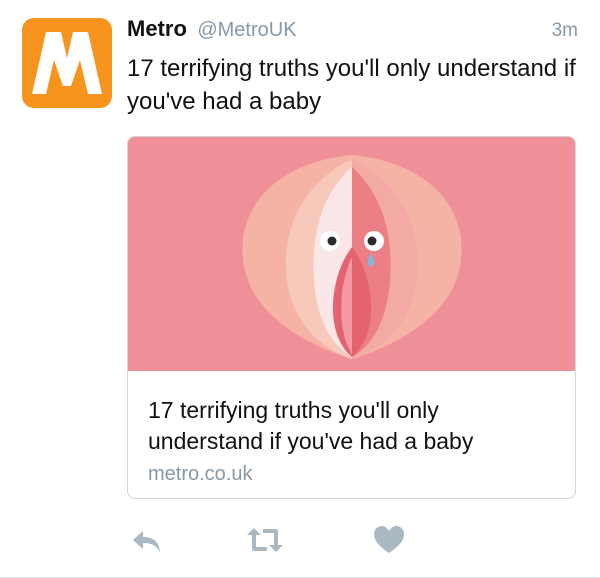 This screenshot has height=578, width=600. Describe the element at coordinates (157, 28) in the screenshot. I see `account-name: Metro` at that location.